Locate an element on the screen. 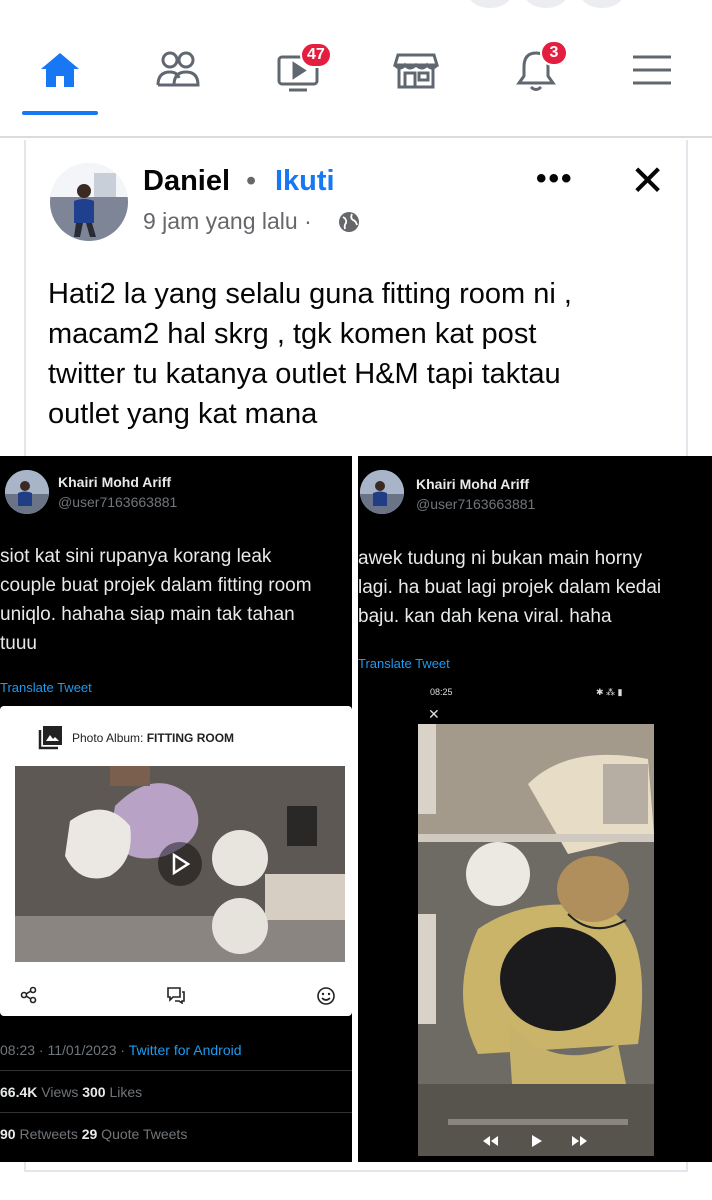 Image resolution: width=712 pixels, height=1200 pixels. tweet-left-translate: Translate Tweet is located at coordinates (46, 687).